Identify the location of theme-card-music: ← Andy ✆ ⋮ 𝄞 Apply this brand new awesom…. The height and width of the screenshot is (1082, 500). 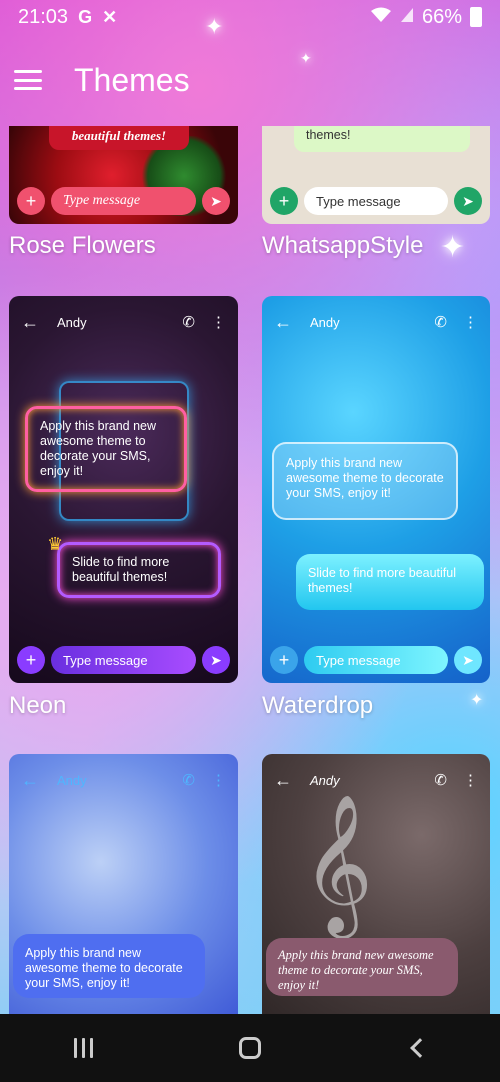
(376, 884).